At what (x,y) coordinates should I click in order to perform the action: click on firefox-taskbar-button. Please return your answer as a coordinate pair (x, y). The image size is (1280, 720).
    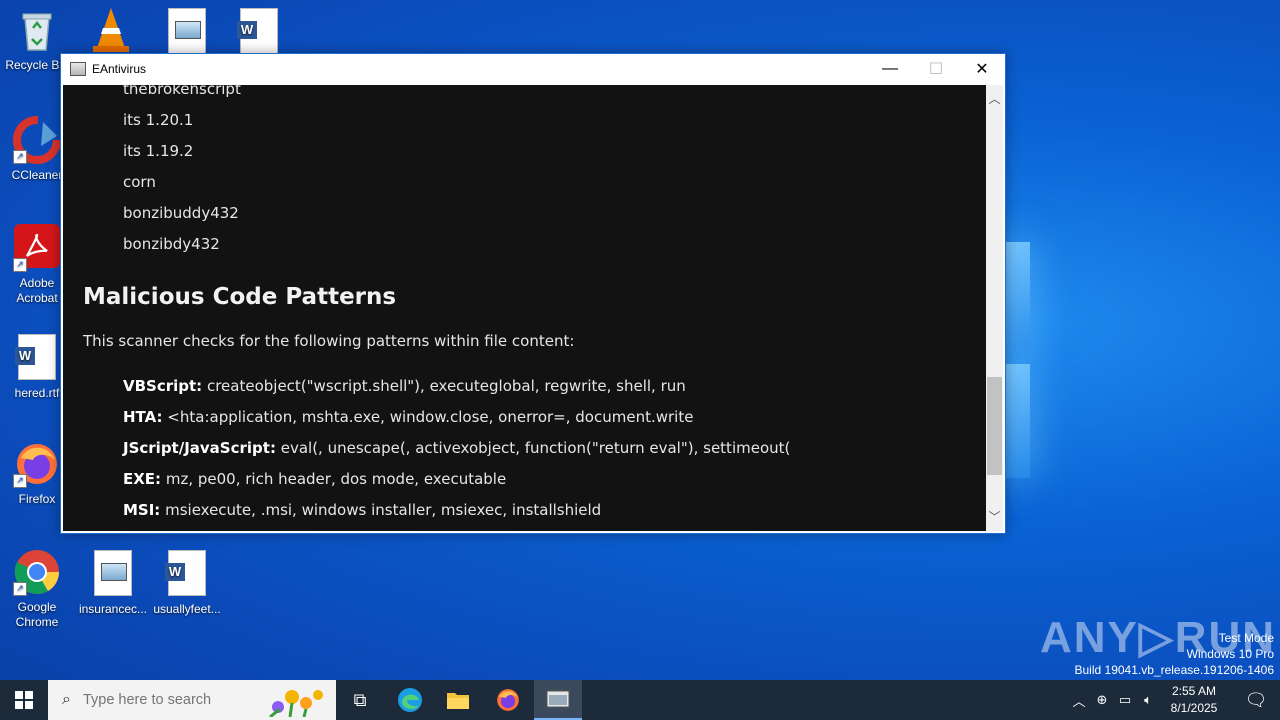
    Looking at the image, I should click on (508, 700).